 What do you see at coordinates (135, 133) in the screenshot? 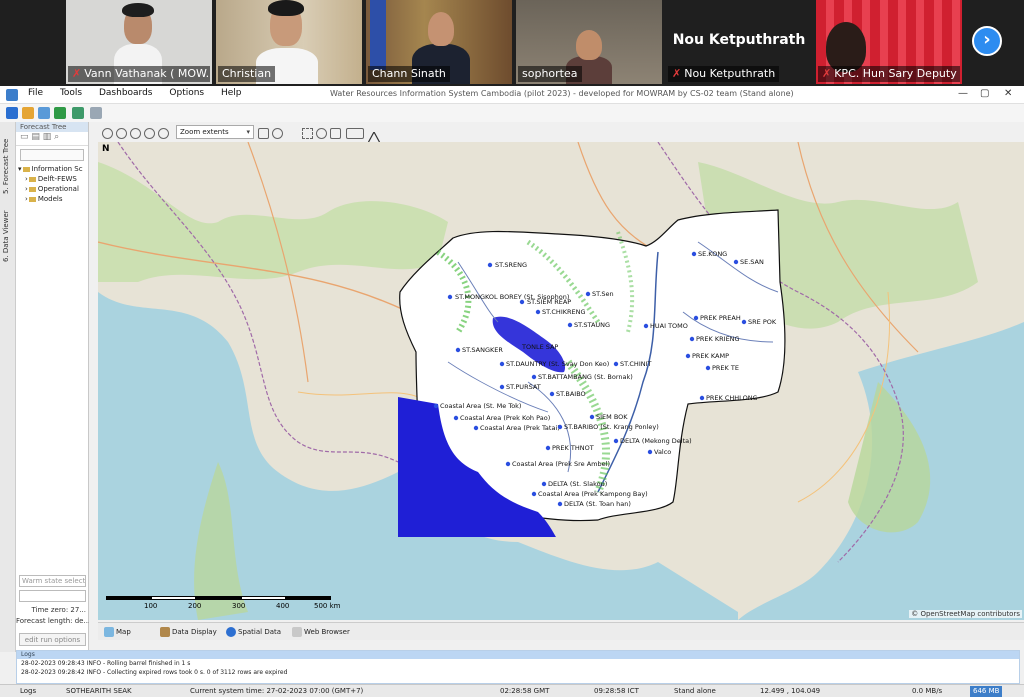
I see `pan-icon` at bounding box center [135, 133].